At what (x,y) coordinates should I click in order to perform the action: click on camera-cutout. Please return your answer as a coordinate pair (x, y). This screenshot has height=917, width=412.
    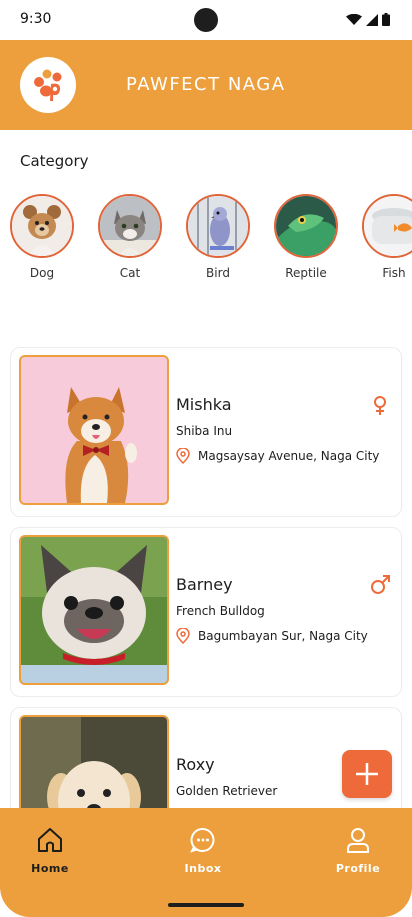
    Looking at the image, I should click on (206, 20).